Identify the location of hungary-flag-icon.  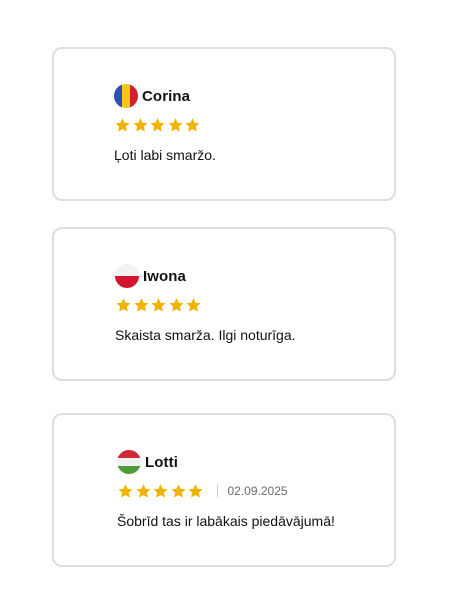
(129, 462).